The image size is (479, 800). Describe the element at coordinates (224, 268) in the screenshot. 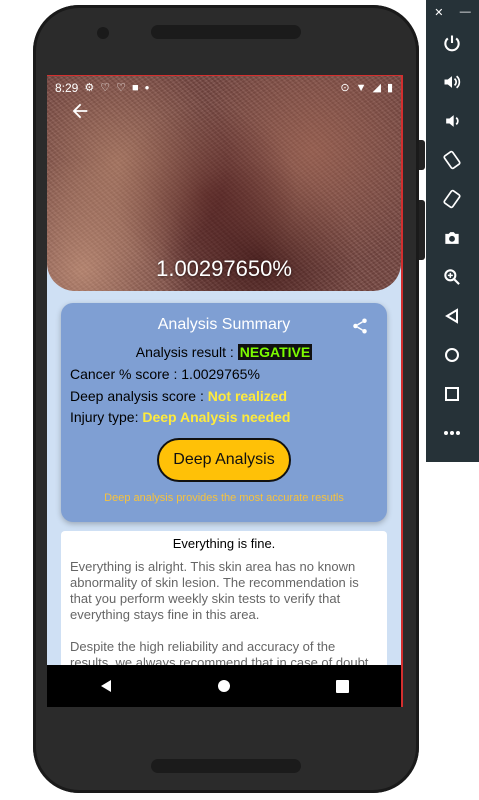

I see `hero-percentage: 1.00297650%` at that location.